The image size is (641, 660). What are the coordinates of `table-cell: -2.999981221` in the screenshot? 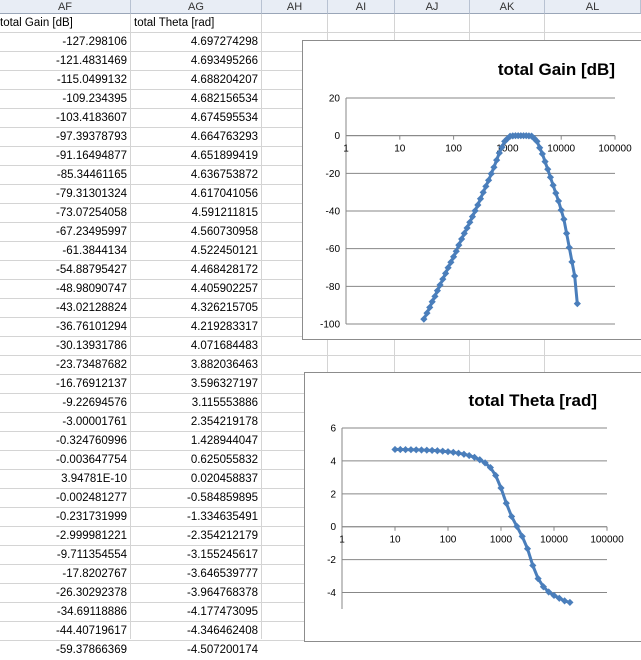 It's located at (65, 536).